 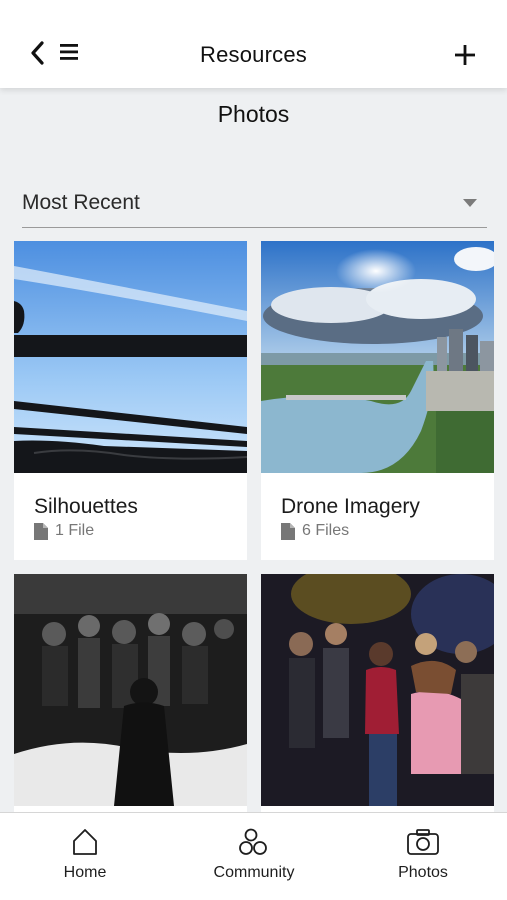 I want to click on tab-community: Community, so click(x=254, y=856).